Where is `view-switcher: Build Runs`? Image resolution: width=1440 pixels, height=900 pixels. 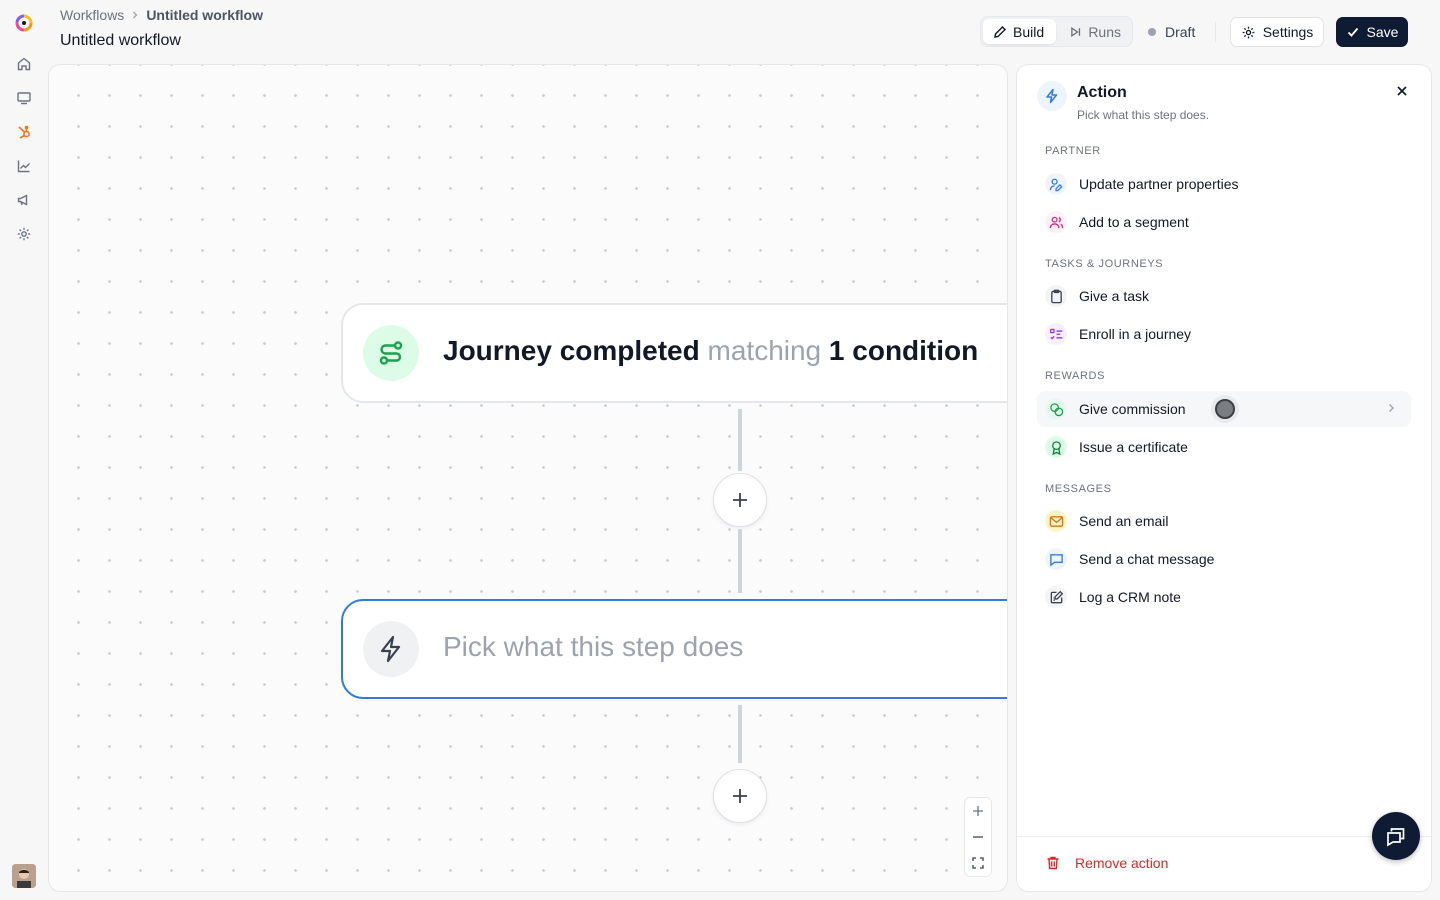 view-switcher: Build Runs is located at coordinates (1056, 31).